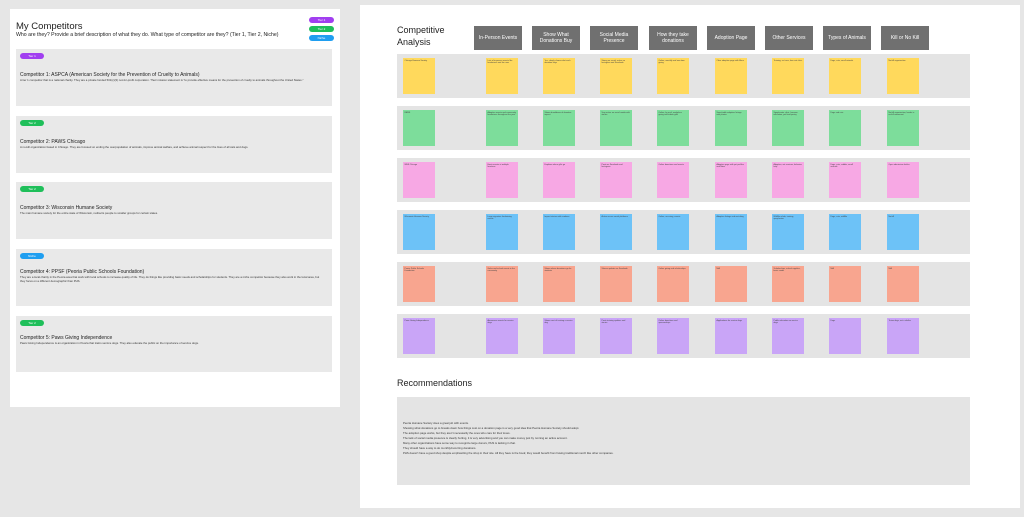  Describe the element at coordinates (321, 38) in the screenshot. I see `niche-button: Niche` at that location.